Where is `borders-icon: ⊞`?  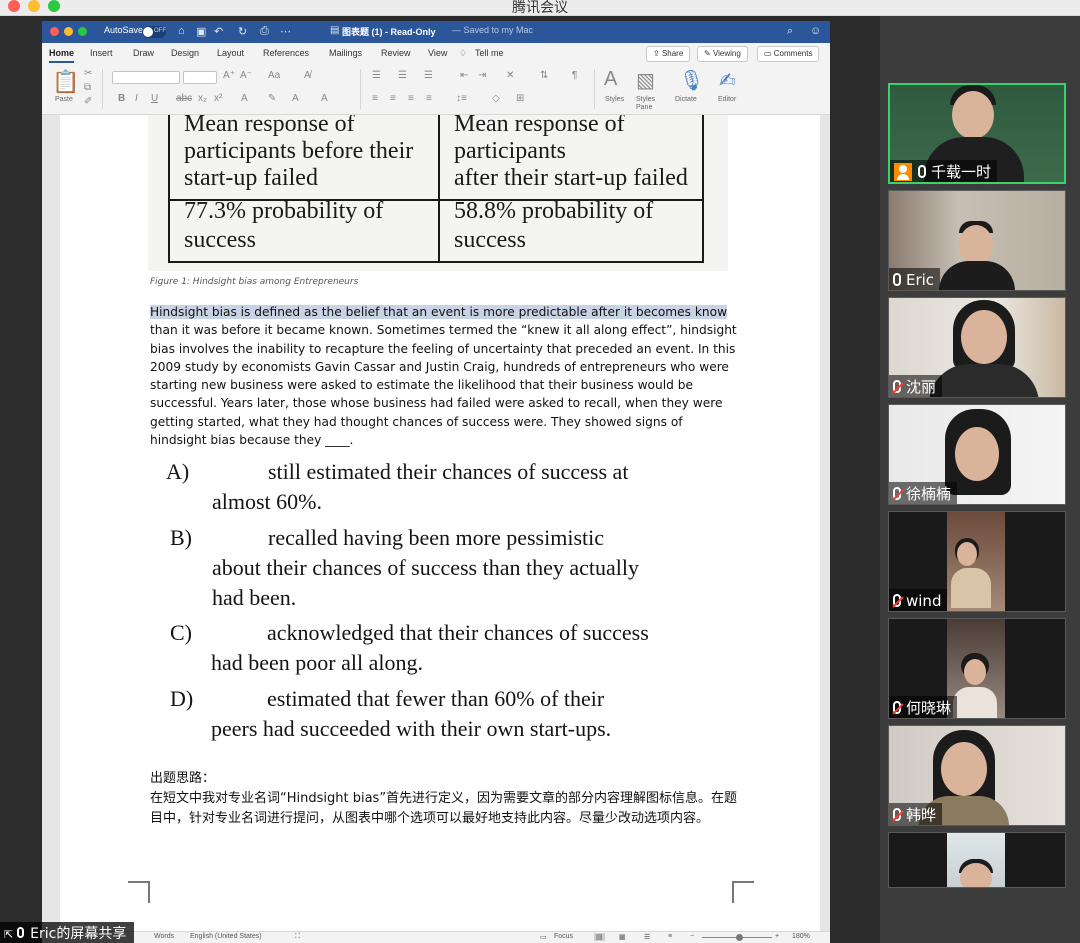 borders-icon: ⊞ is located at coordinates (520, 98).